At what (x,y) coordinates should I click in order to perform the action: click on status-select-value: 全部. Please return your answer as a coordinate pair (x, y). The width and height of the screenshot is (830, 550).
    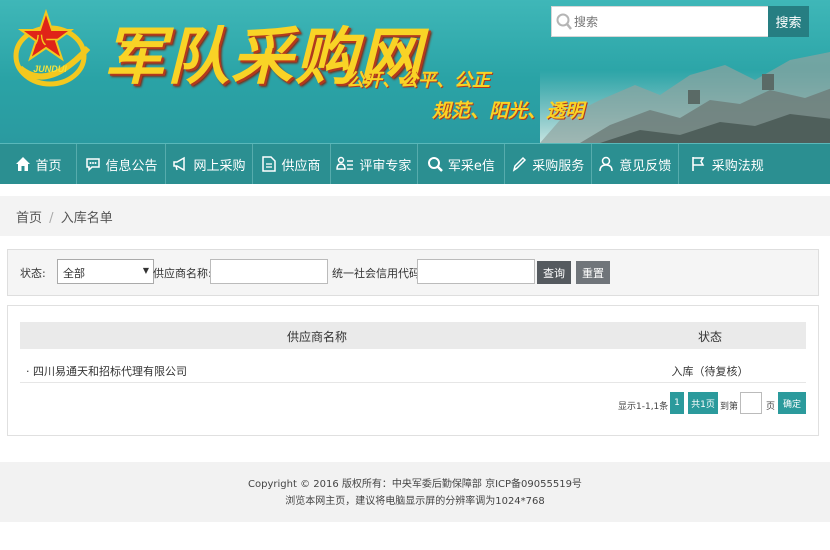
    Looking at the image, I should click on (74, 273).